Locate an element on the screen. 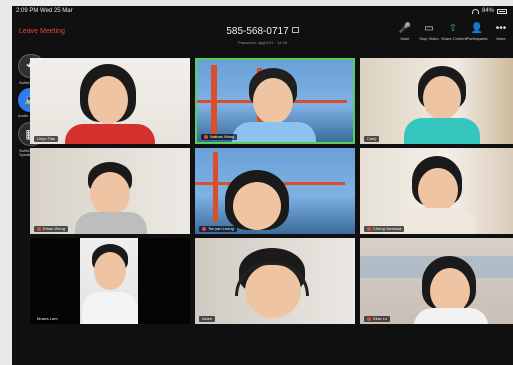 Image resolution: width=513 pixels, height=365 pixels. more-button: ••• More is located at coordinates (501, 31).